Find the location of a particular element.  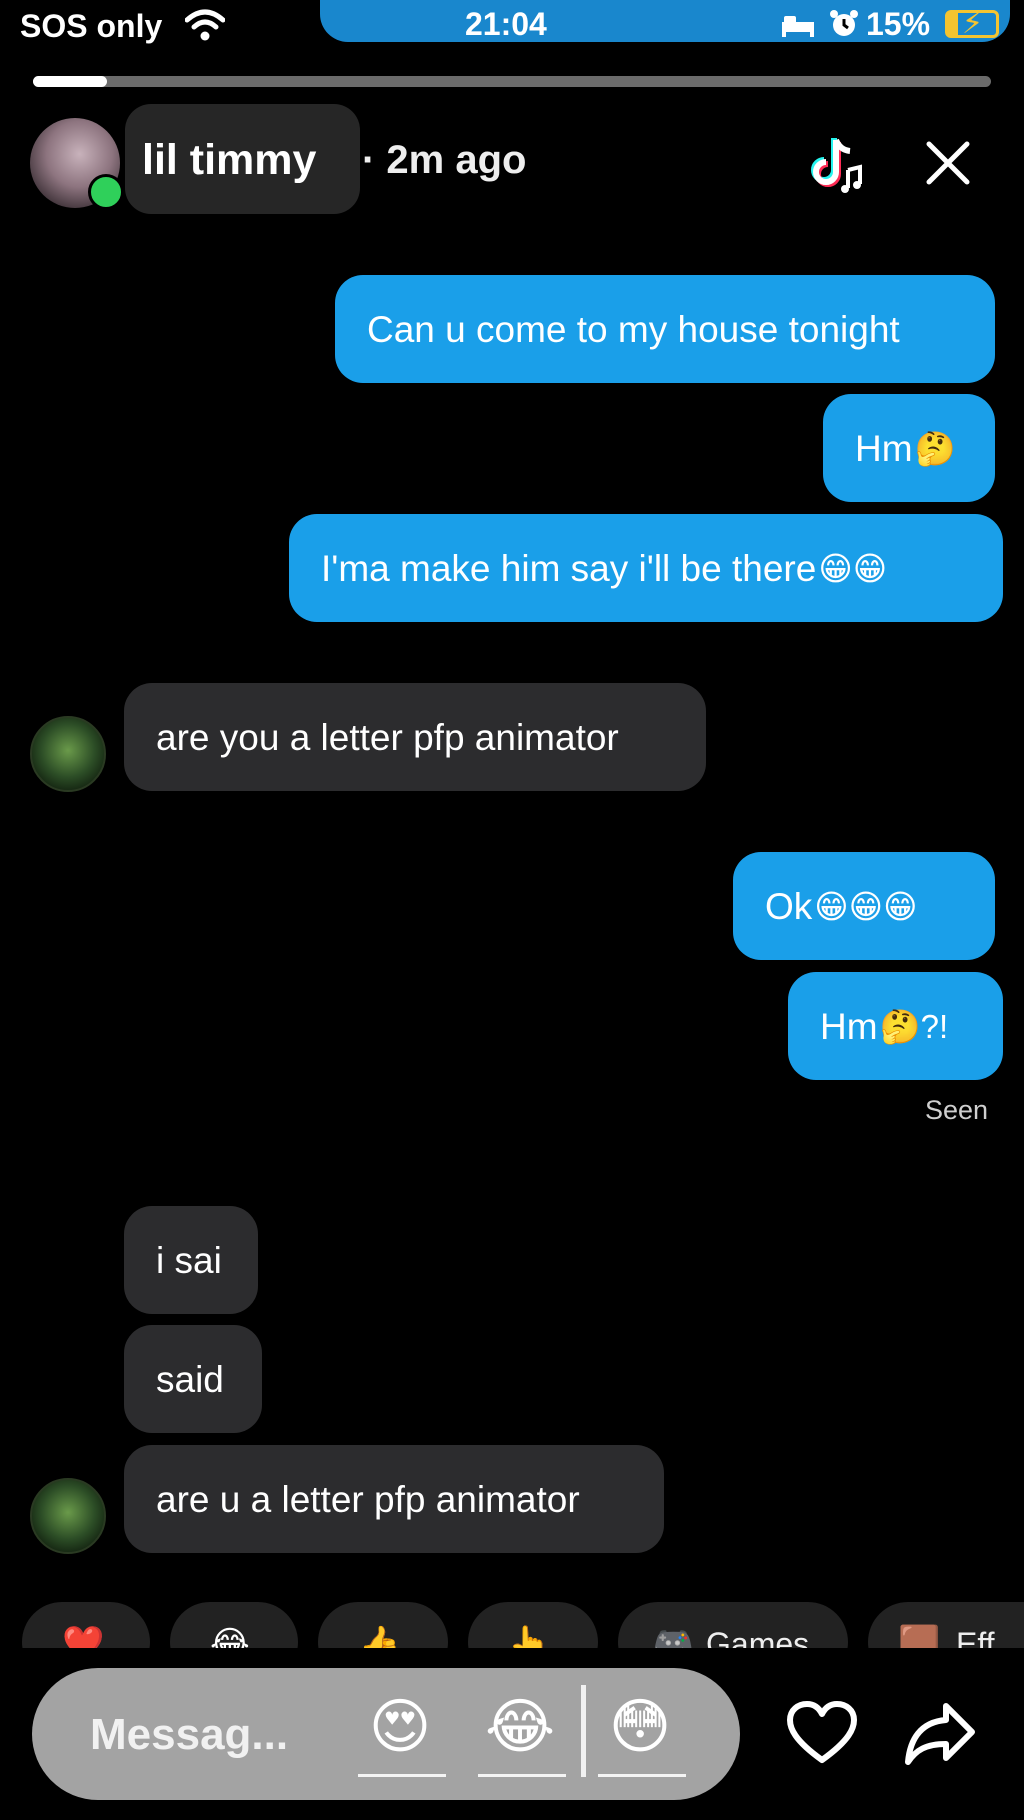

message-text: i sai is located at coordinates (189, 1260).